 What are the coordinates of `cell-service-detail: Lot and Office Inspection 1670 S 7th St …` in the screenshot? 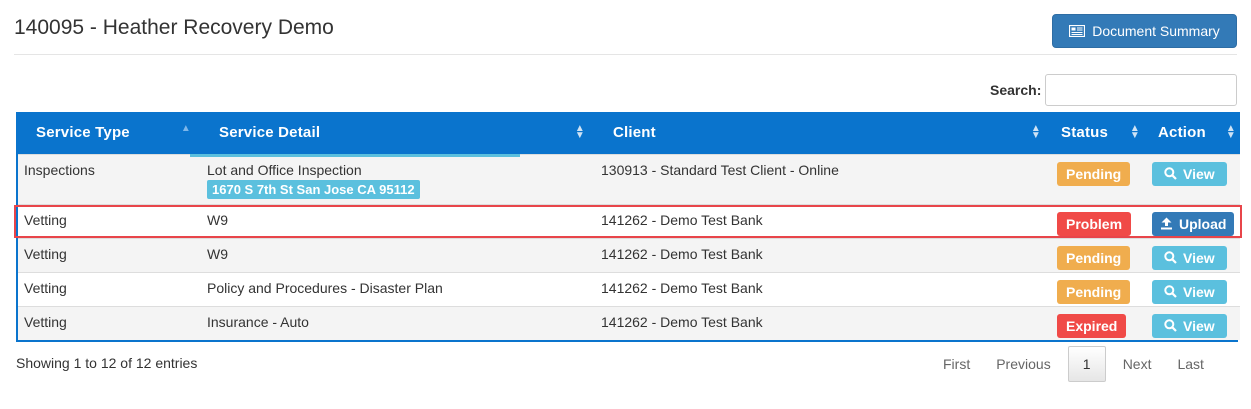 It's located at (398, 178).